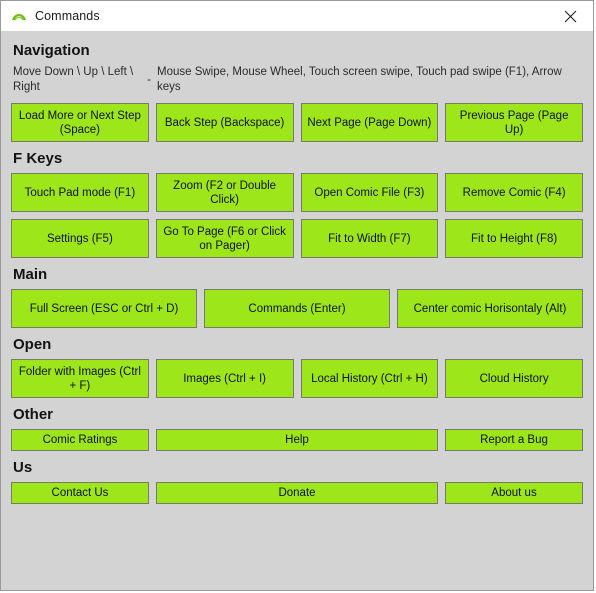  Describe the element at coordinates (80, 192) in the screenshot. I see `button-touch-pad-mode-f1: Touch Pad mode (F1)` at that location.